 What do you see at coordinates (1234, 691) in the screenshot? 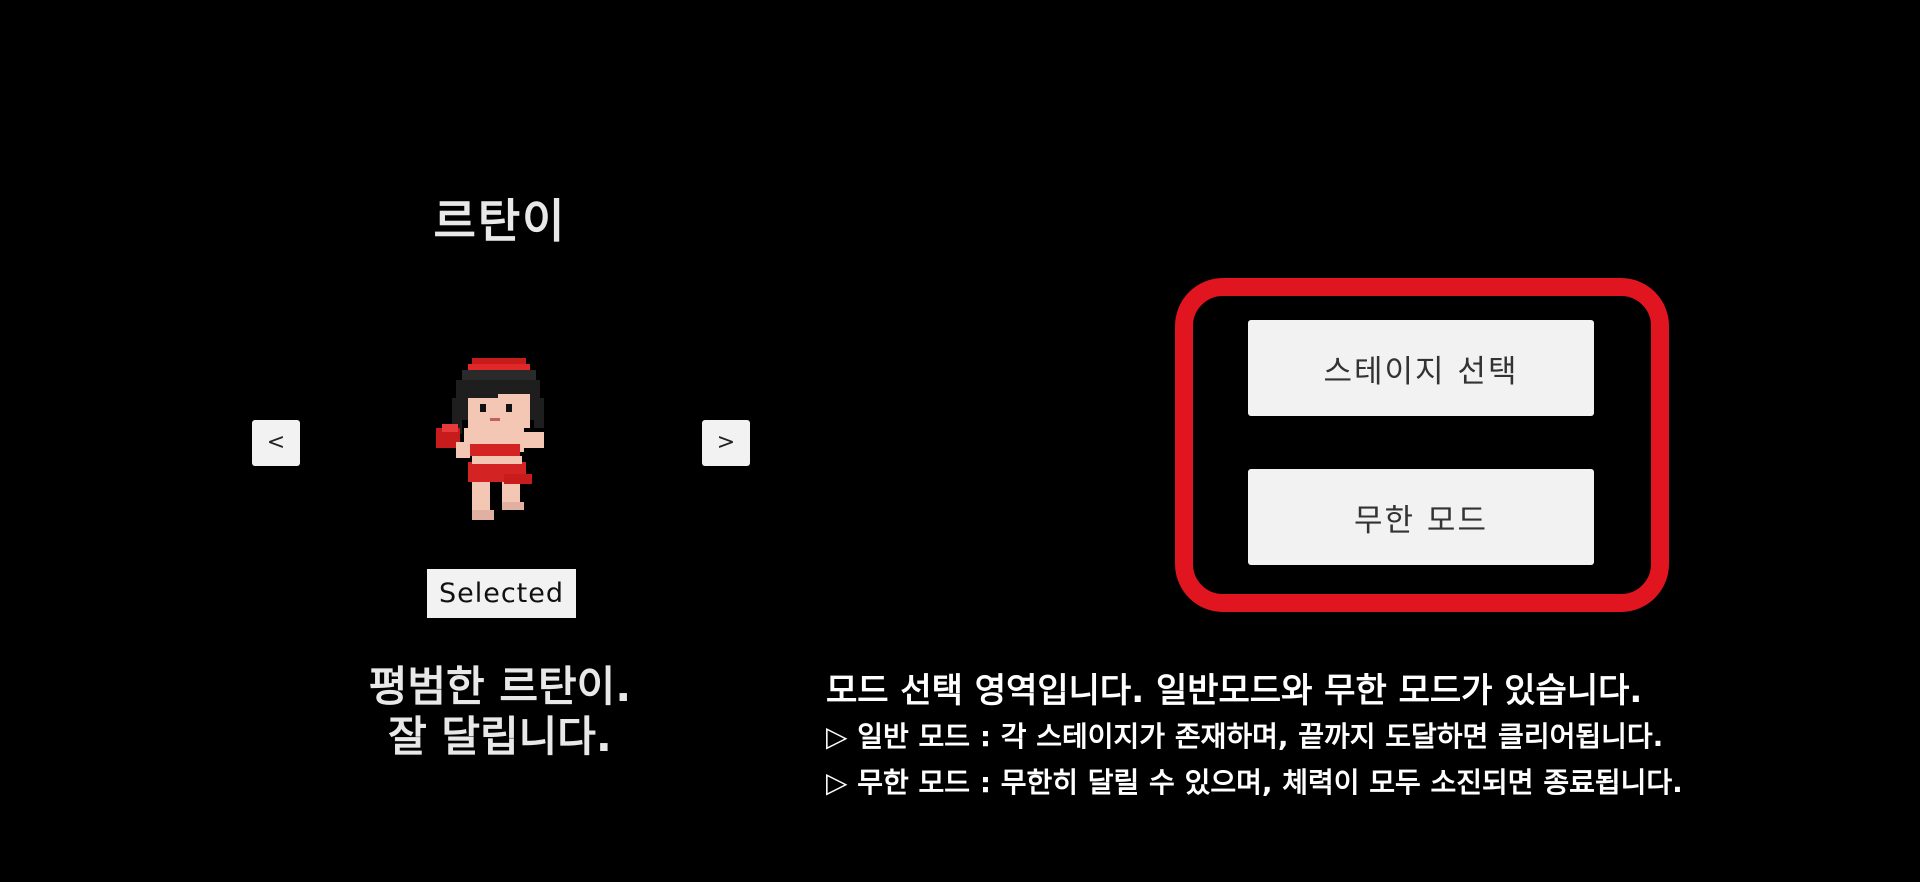
I see `mode-info-line1: 모드 선택 영역입니다. 일반모드와 무한 모드가 있습니다.` at bounding box center [1234, 691].